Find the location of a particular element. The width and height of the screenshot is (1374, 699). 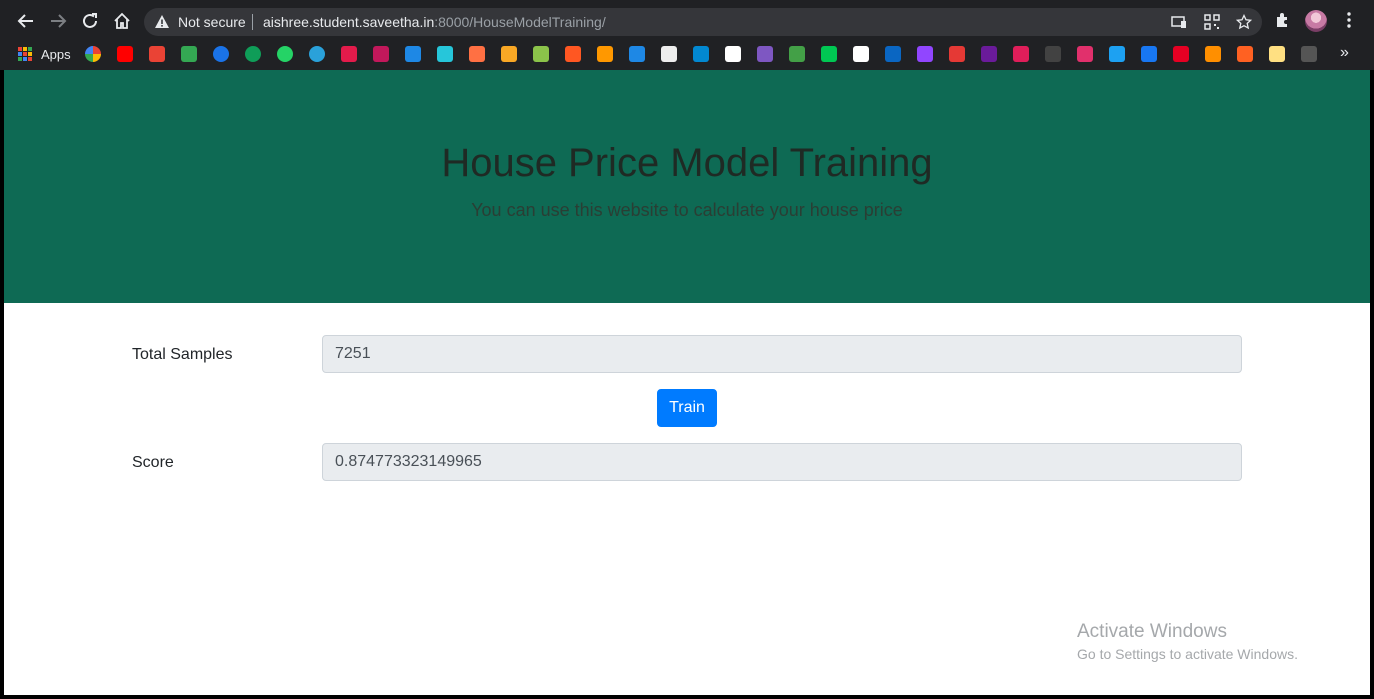

apps-label: Apps is located at coordinates (56, 54).